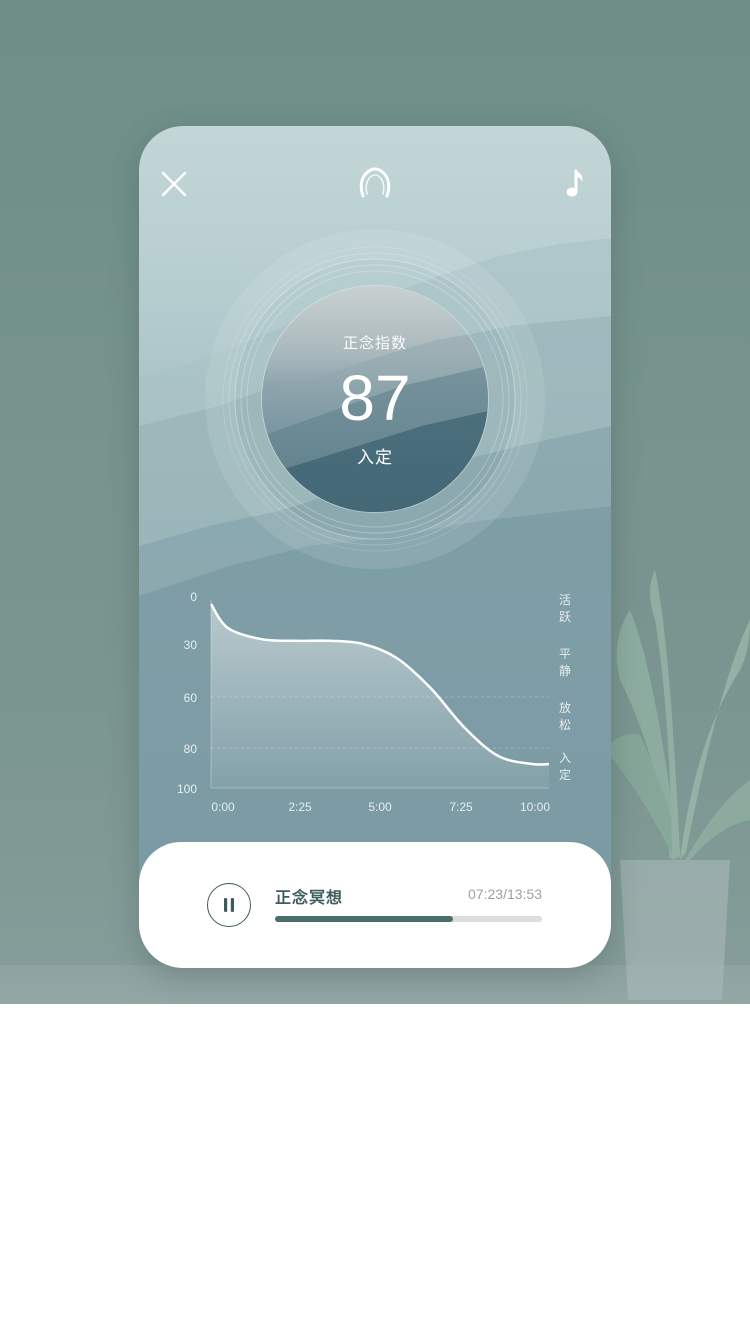 This screenshot has height=1334, width=750. I want to click on chart-x-tick: 2:25, so click(300, 807).